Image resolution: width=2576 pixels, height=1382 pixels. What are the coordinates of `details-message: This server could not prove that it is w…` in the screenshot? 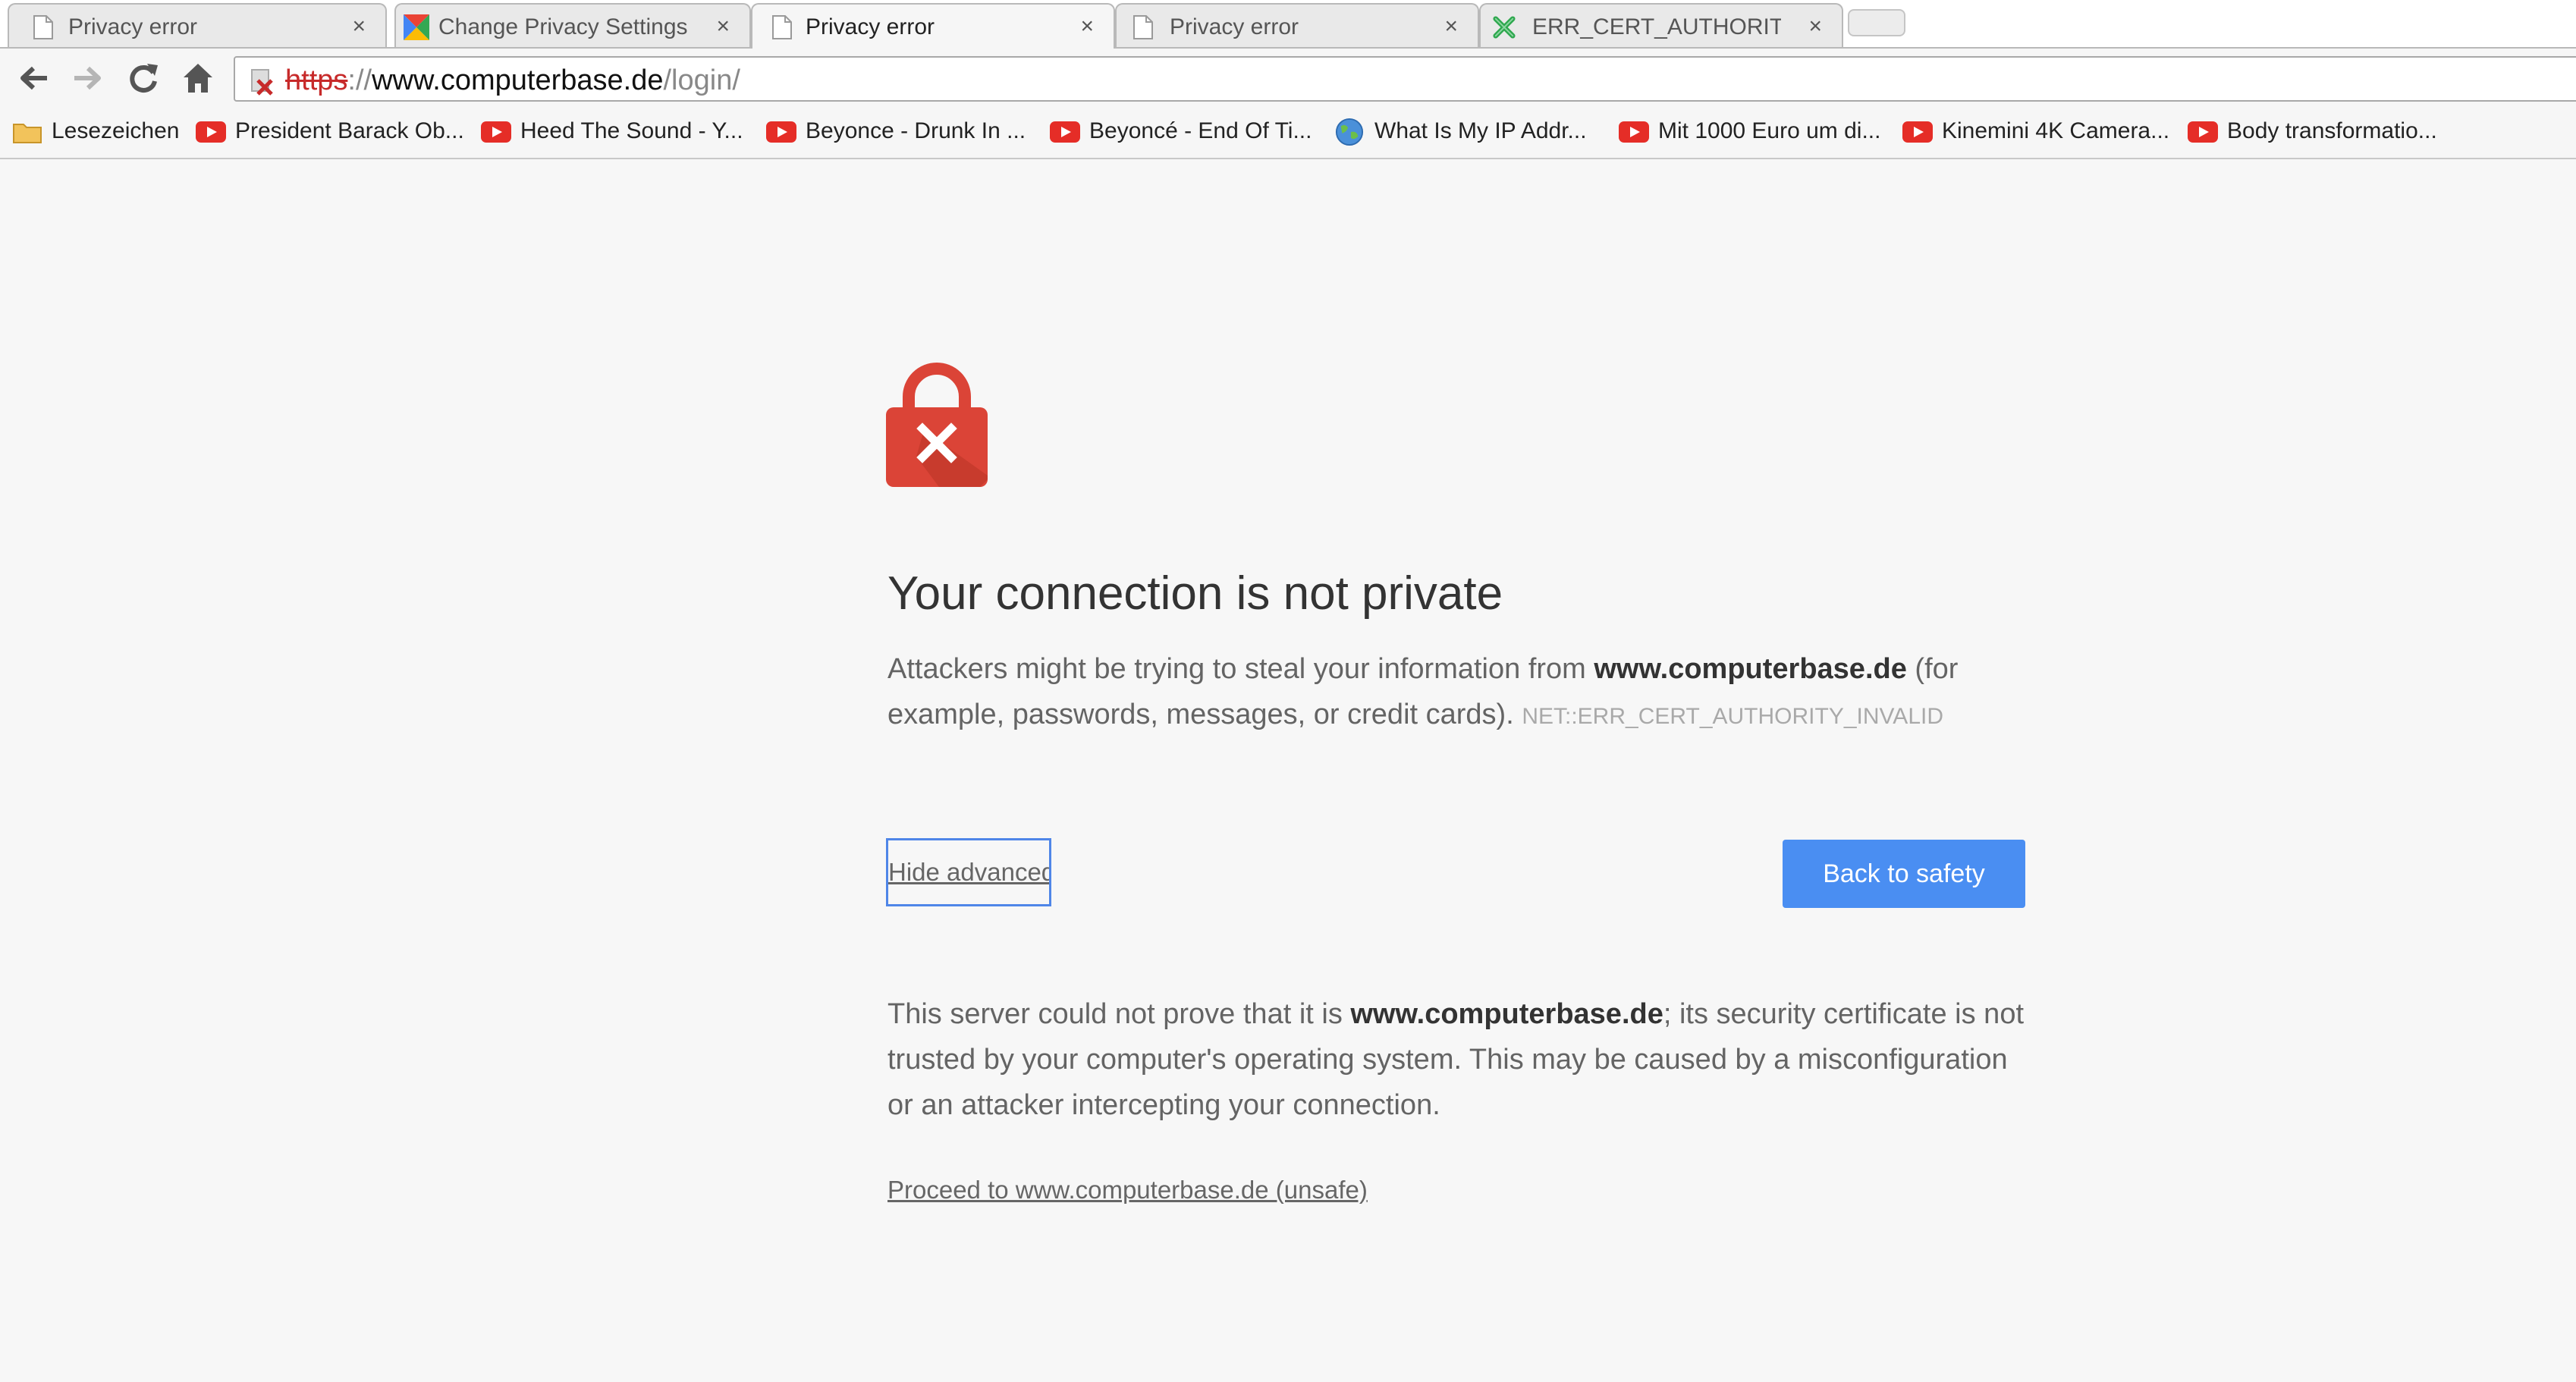 It's located at (1463, 1059).